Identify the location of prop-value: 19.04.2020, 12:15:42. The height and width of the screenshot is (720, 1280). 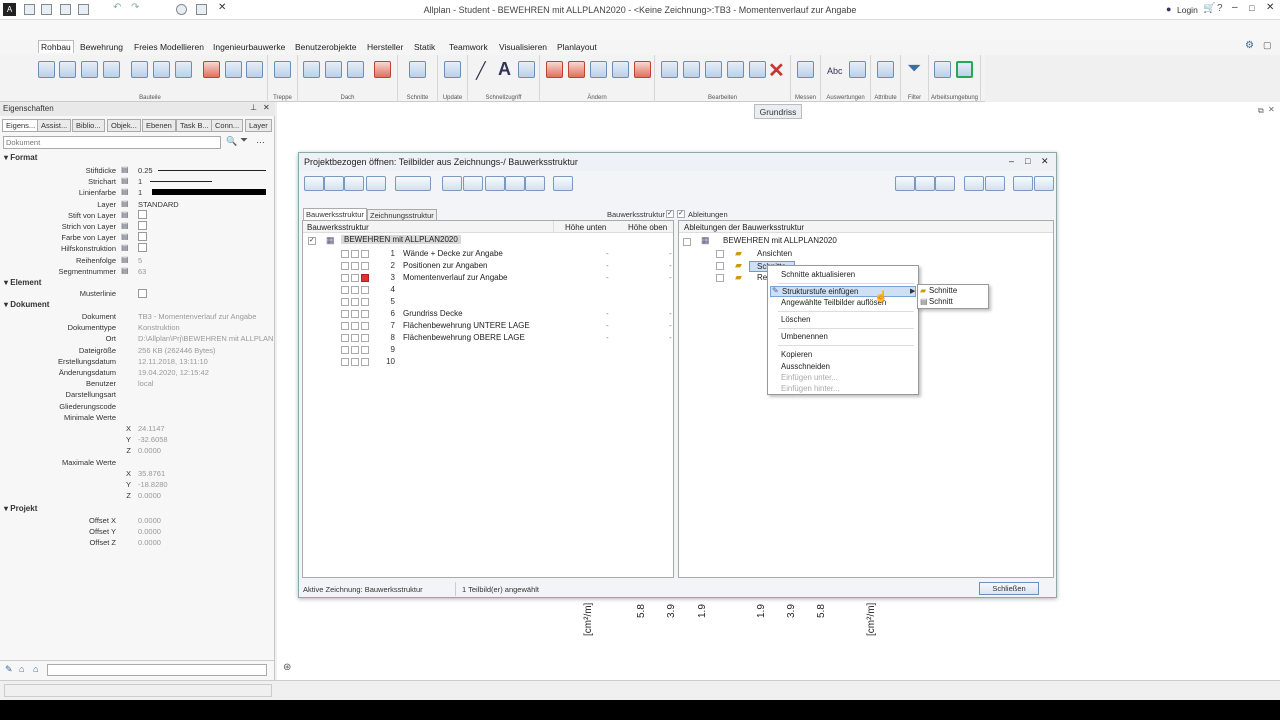
(173, 372).